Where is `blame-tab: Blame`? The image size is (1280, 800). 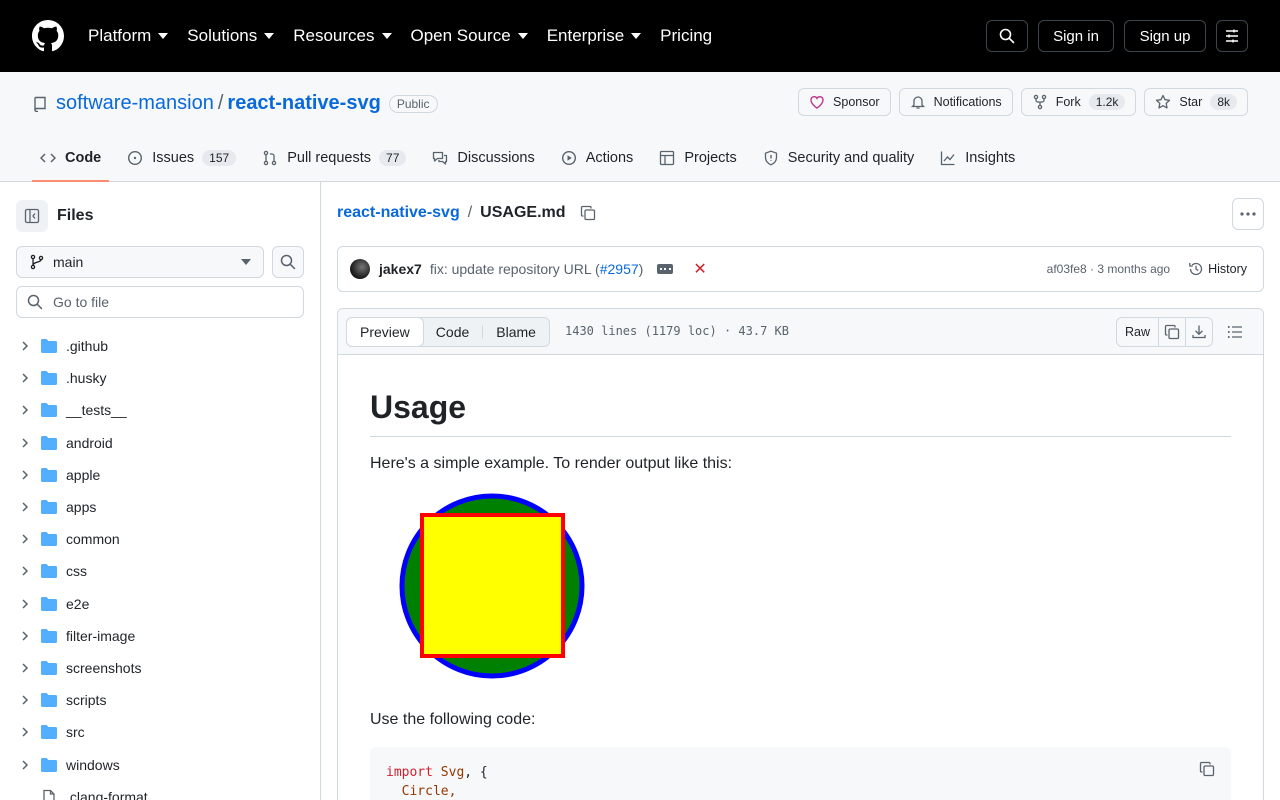 blame-tab: Blame is located at coordinates (516, 332).